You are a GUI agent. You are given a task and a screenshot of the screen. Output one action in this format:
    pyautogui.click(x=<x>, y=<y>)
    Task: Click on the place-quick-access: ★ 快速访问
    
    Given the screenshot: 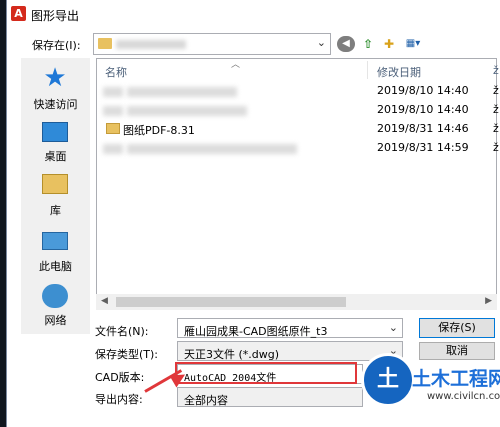 What is the action you would take?
    pyautogui.click(x=55, y=89)
    